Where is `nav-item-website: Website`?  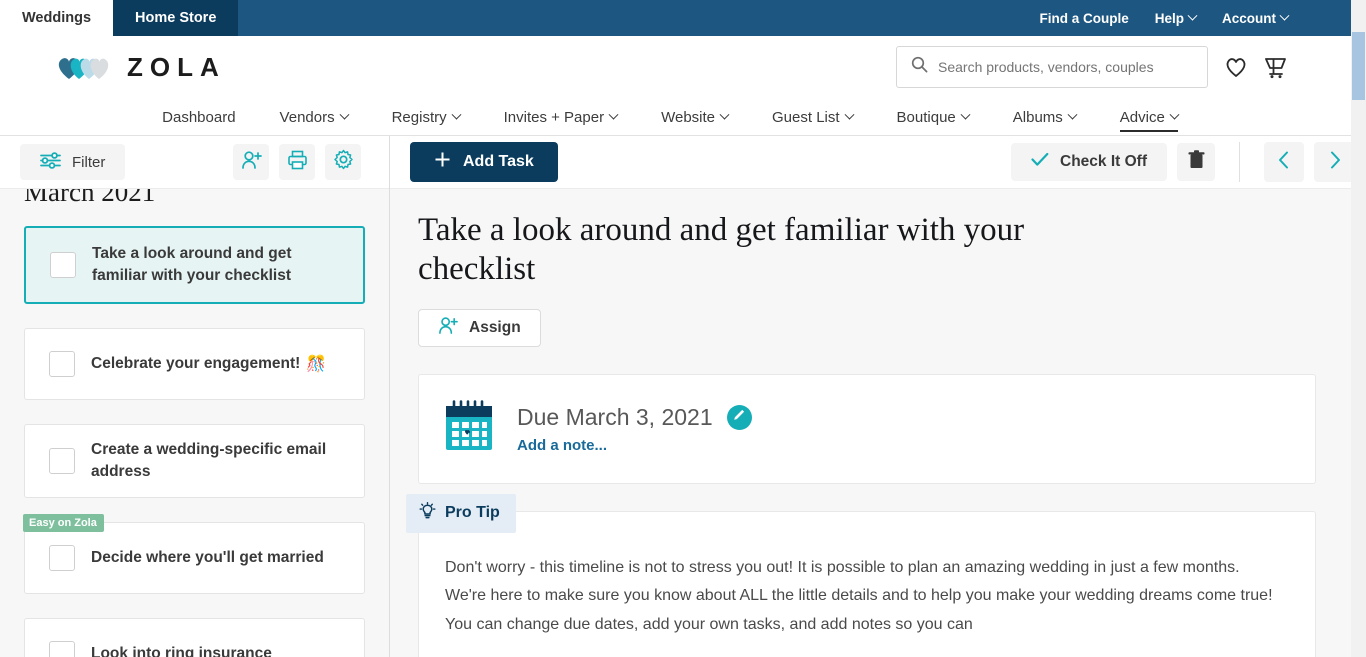
nav-item-website: Website is located at coordinates (694, 122).